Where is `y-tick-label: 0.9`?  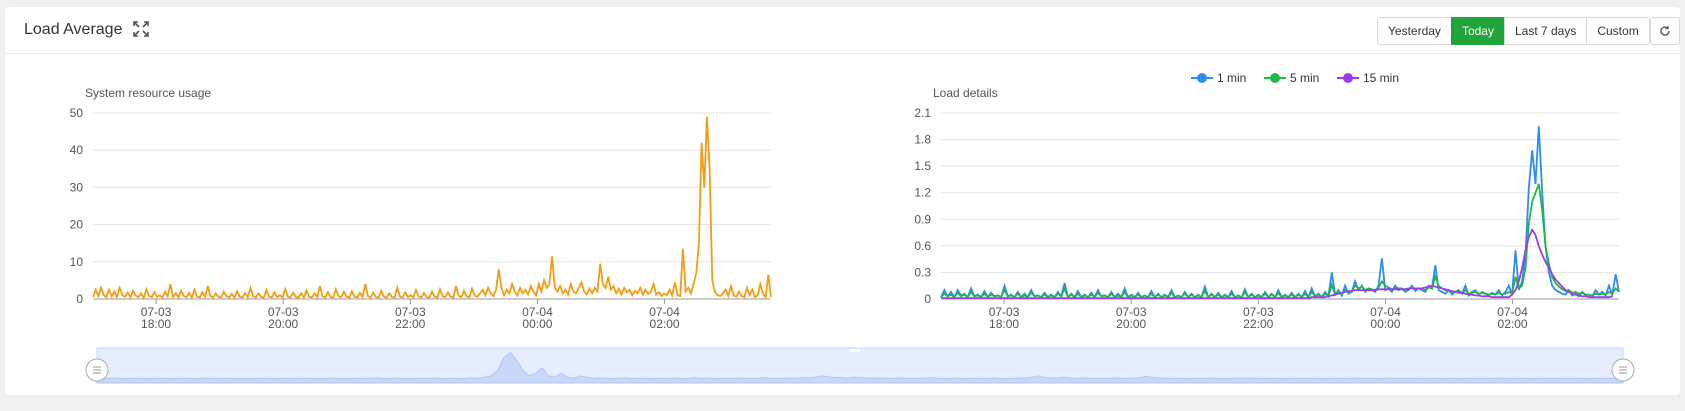
y-tick-label: 0.9 is located at coordinates (922, 219).